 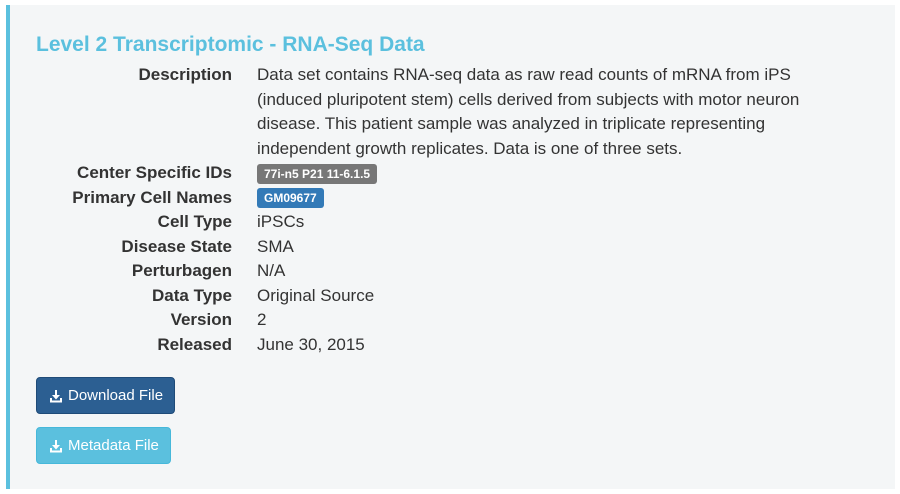 What do you see at coordinates (262, 319) in the screenshot?
I see `version-value: 2` at bounding box center [262, 319].